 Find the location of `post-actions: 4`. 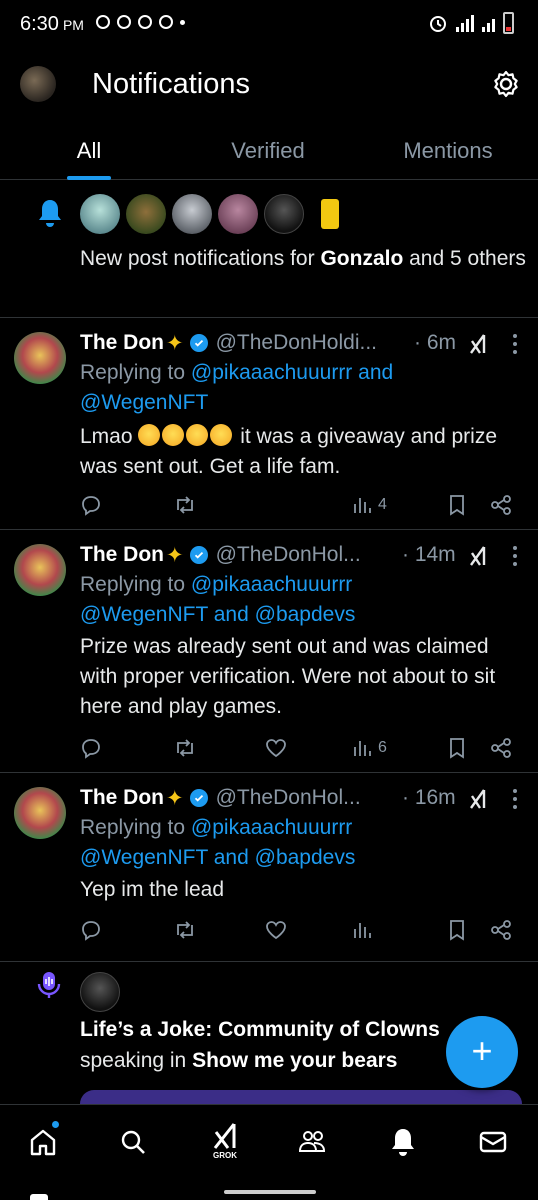

post-actions: 4 is located at coordinates (300, 505).